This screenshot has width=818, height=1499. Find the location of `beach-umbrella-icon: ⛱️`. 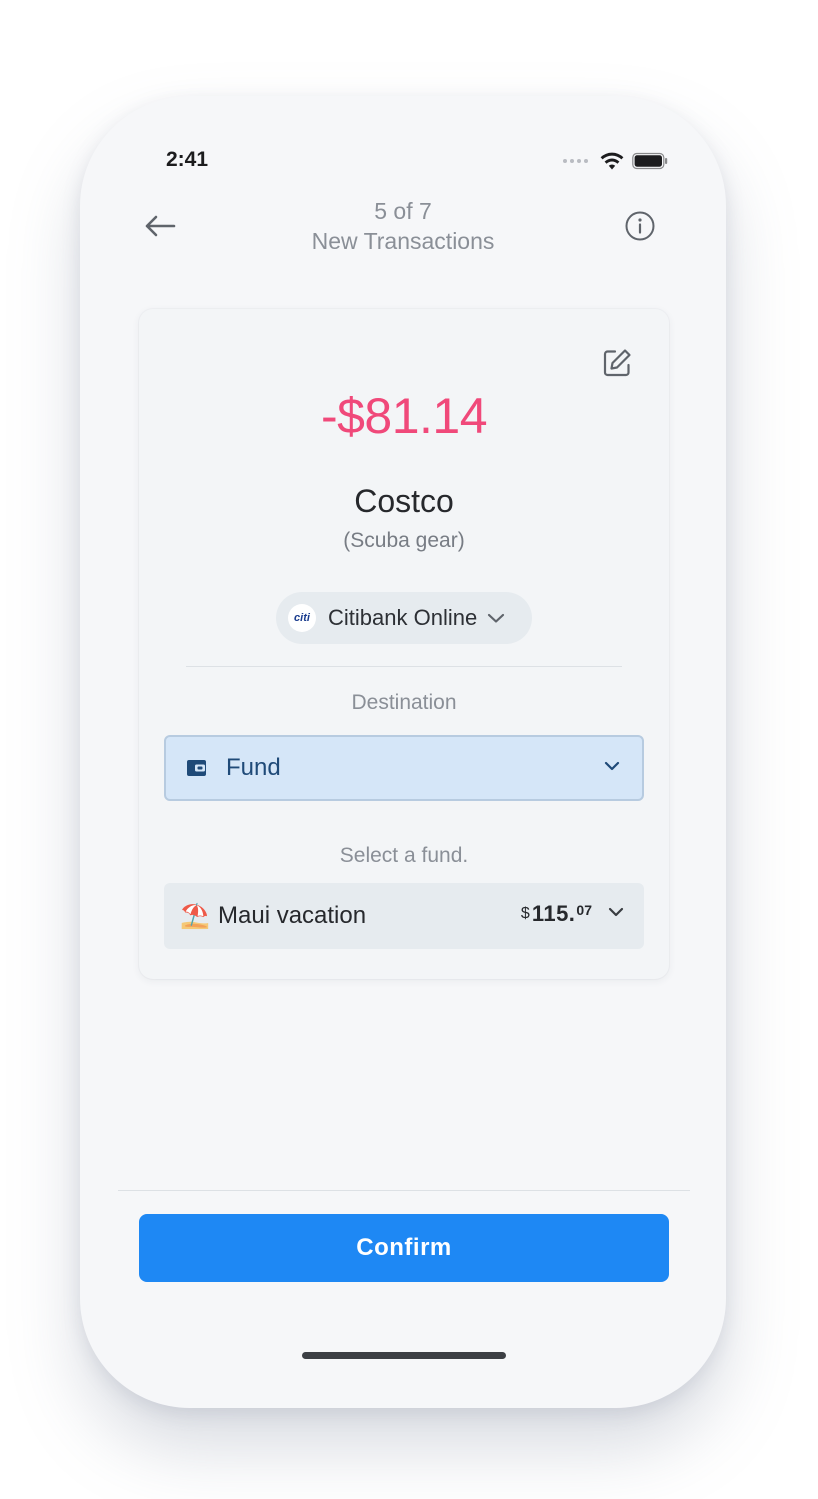

beach-umbrella-icon: ⛱️ is located at coordinates (195, 916).